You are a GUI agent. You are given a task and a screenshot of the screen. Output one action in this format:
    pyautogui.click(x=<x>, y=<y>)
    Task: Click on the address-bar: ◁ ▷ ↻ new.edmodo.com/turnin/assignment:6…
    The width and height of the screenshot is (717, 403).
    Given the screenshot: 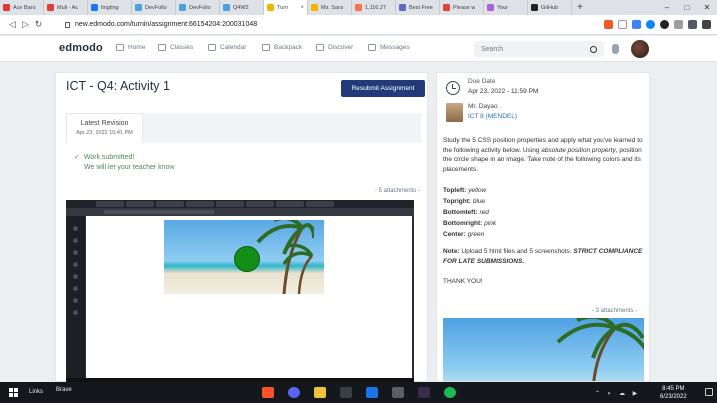 What is the action you would take?
    pyautogui.click(x=358, y=25)
    